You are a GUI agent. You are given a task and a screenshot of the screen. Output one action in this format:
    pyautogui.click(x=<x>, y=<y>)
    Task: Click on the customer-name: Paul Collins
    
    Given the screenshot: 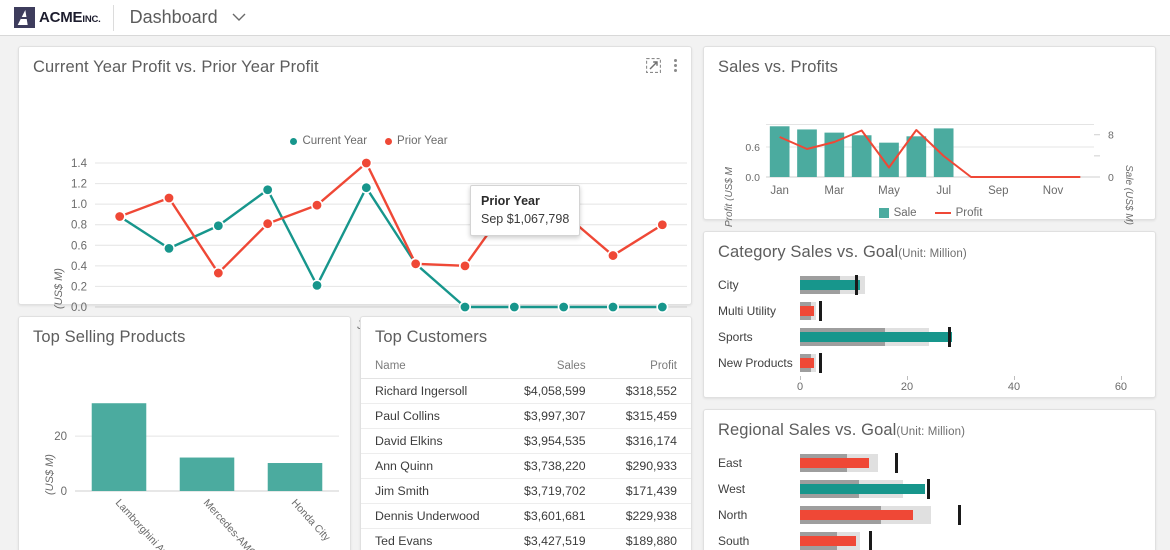 What is the action you would take?
    pyautogui.click(x=433, y=416)
    